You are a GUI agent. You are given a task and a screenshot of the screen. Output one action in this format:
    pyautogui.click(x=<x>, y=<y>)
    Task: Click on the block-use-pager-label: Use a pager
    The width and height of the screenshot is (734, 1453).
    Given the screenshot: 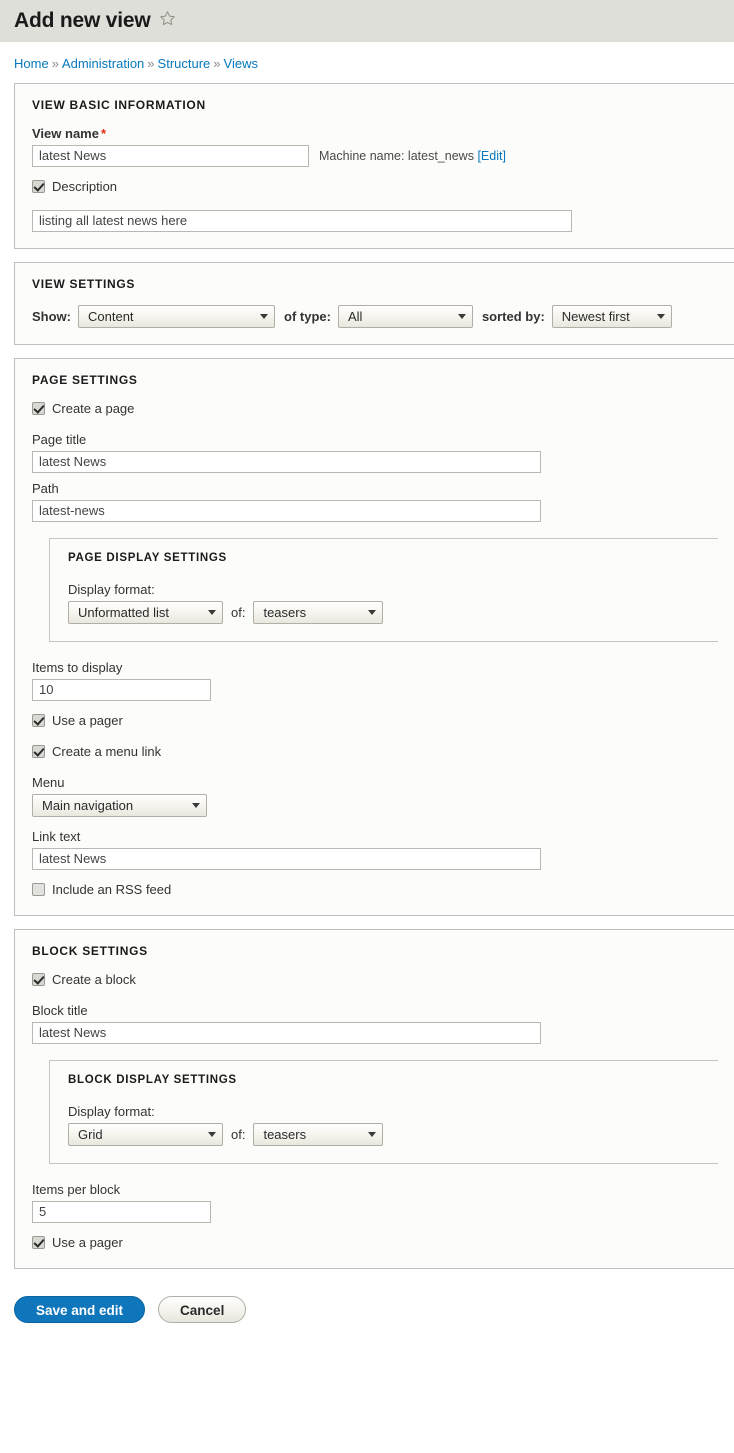 What is the action you would take?
    pyautogui.click(x=87, y=1242)
    